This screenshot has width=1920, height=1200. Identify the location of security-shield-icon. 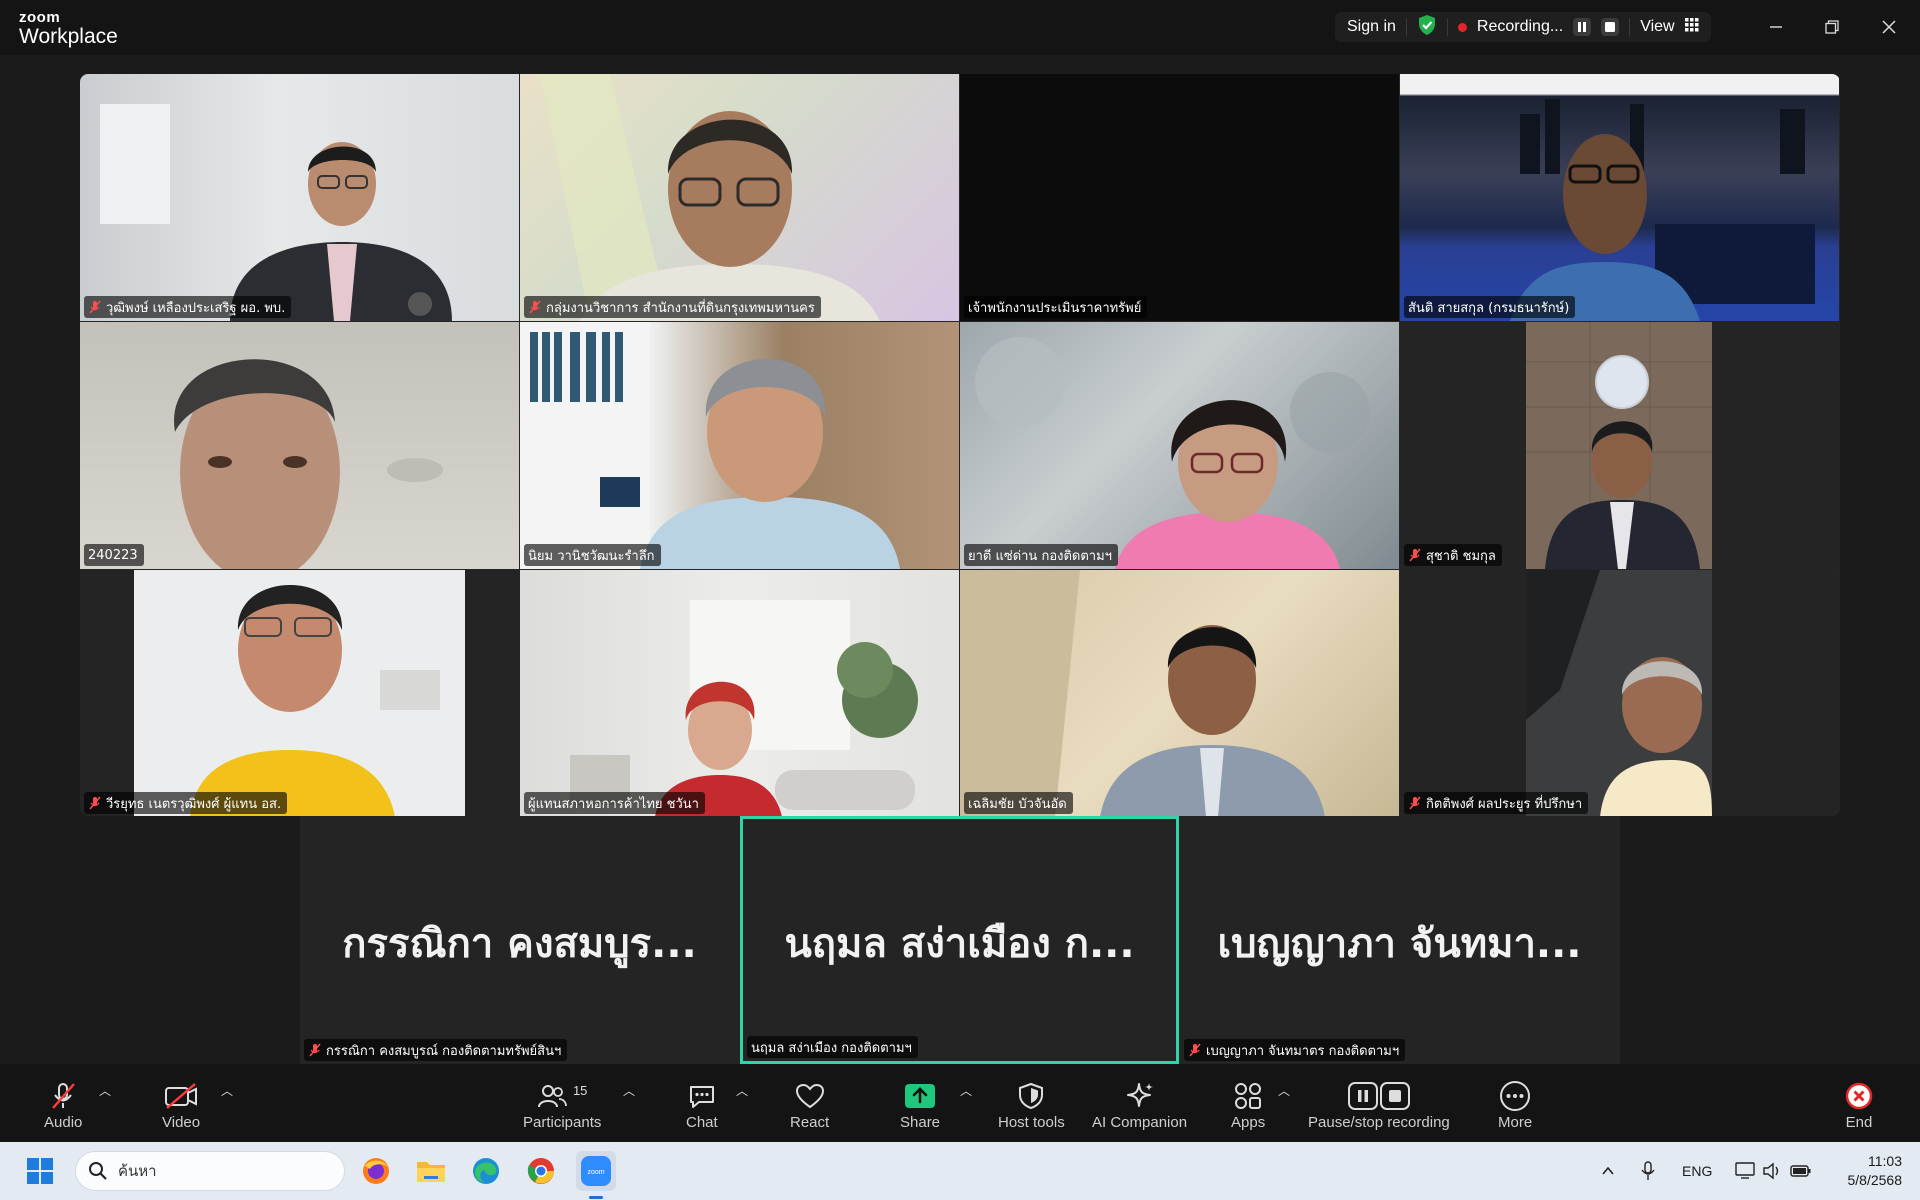
(1427, 27).